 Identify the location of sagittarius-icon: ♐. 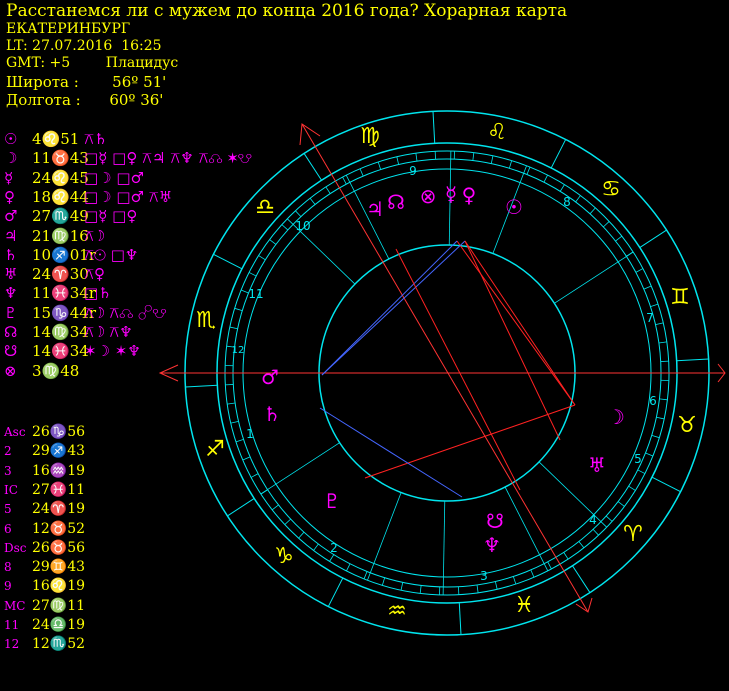
(215, 449).